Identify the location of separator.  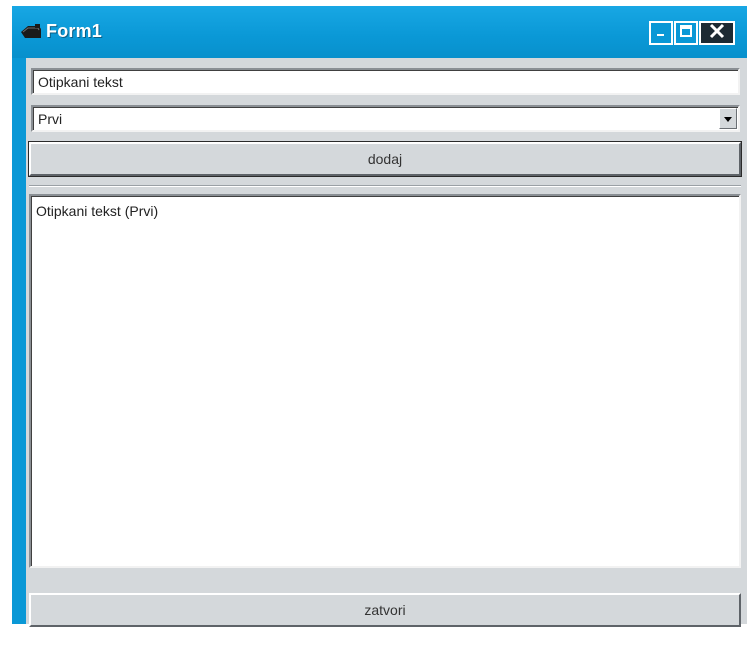
(385, 186).